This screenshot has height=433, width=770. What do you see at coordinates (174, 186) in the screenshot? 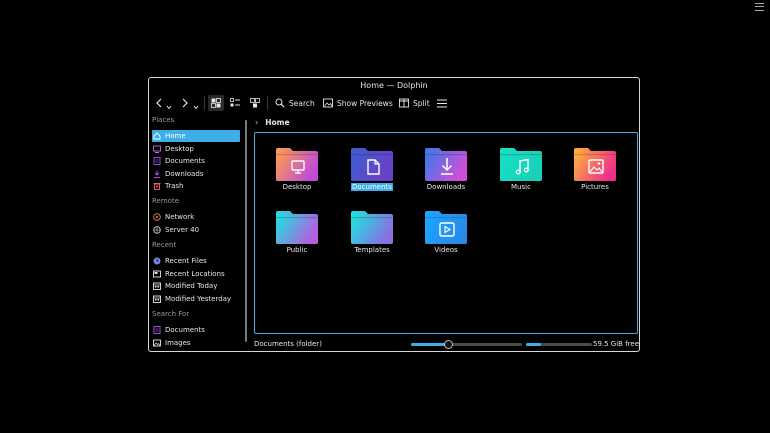
I see `sidebar-item-label: Trash` at bounding box center [174, 186].